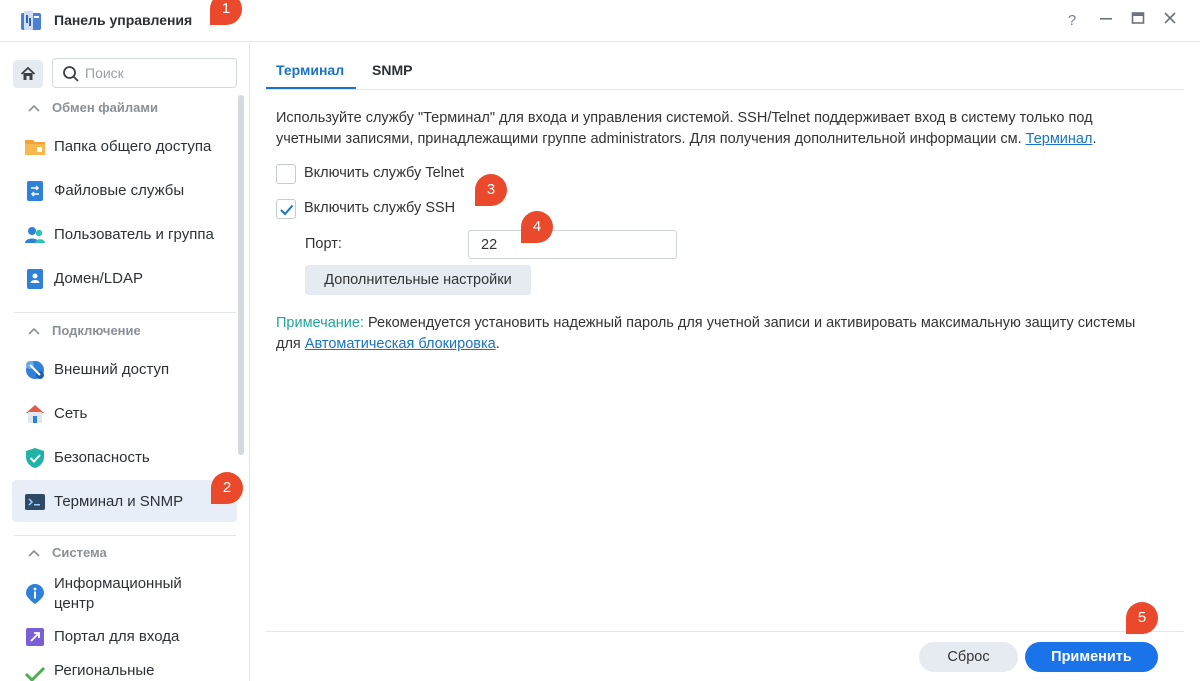 The height and width of the screenshot is (681, 1200). Describe the element at coordinates (74, 603) in the screenshot. I see `sidebar-item-label-line2: центр` at that location.